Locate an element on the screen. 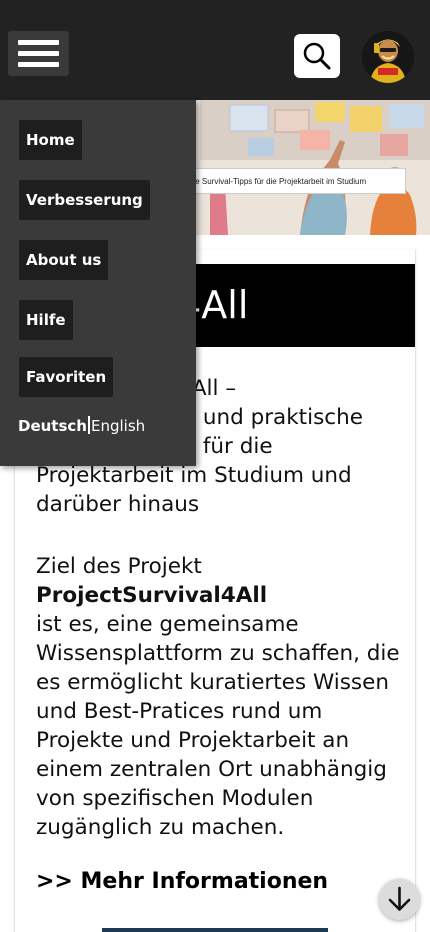 The width and height of the screenshot is (430, 932). arrow-down-icon is located at coordinates (399, 898).